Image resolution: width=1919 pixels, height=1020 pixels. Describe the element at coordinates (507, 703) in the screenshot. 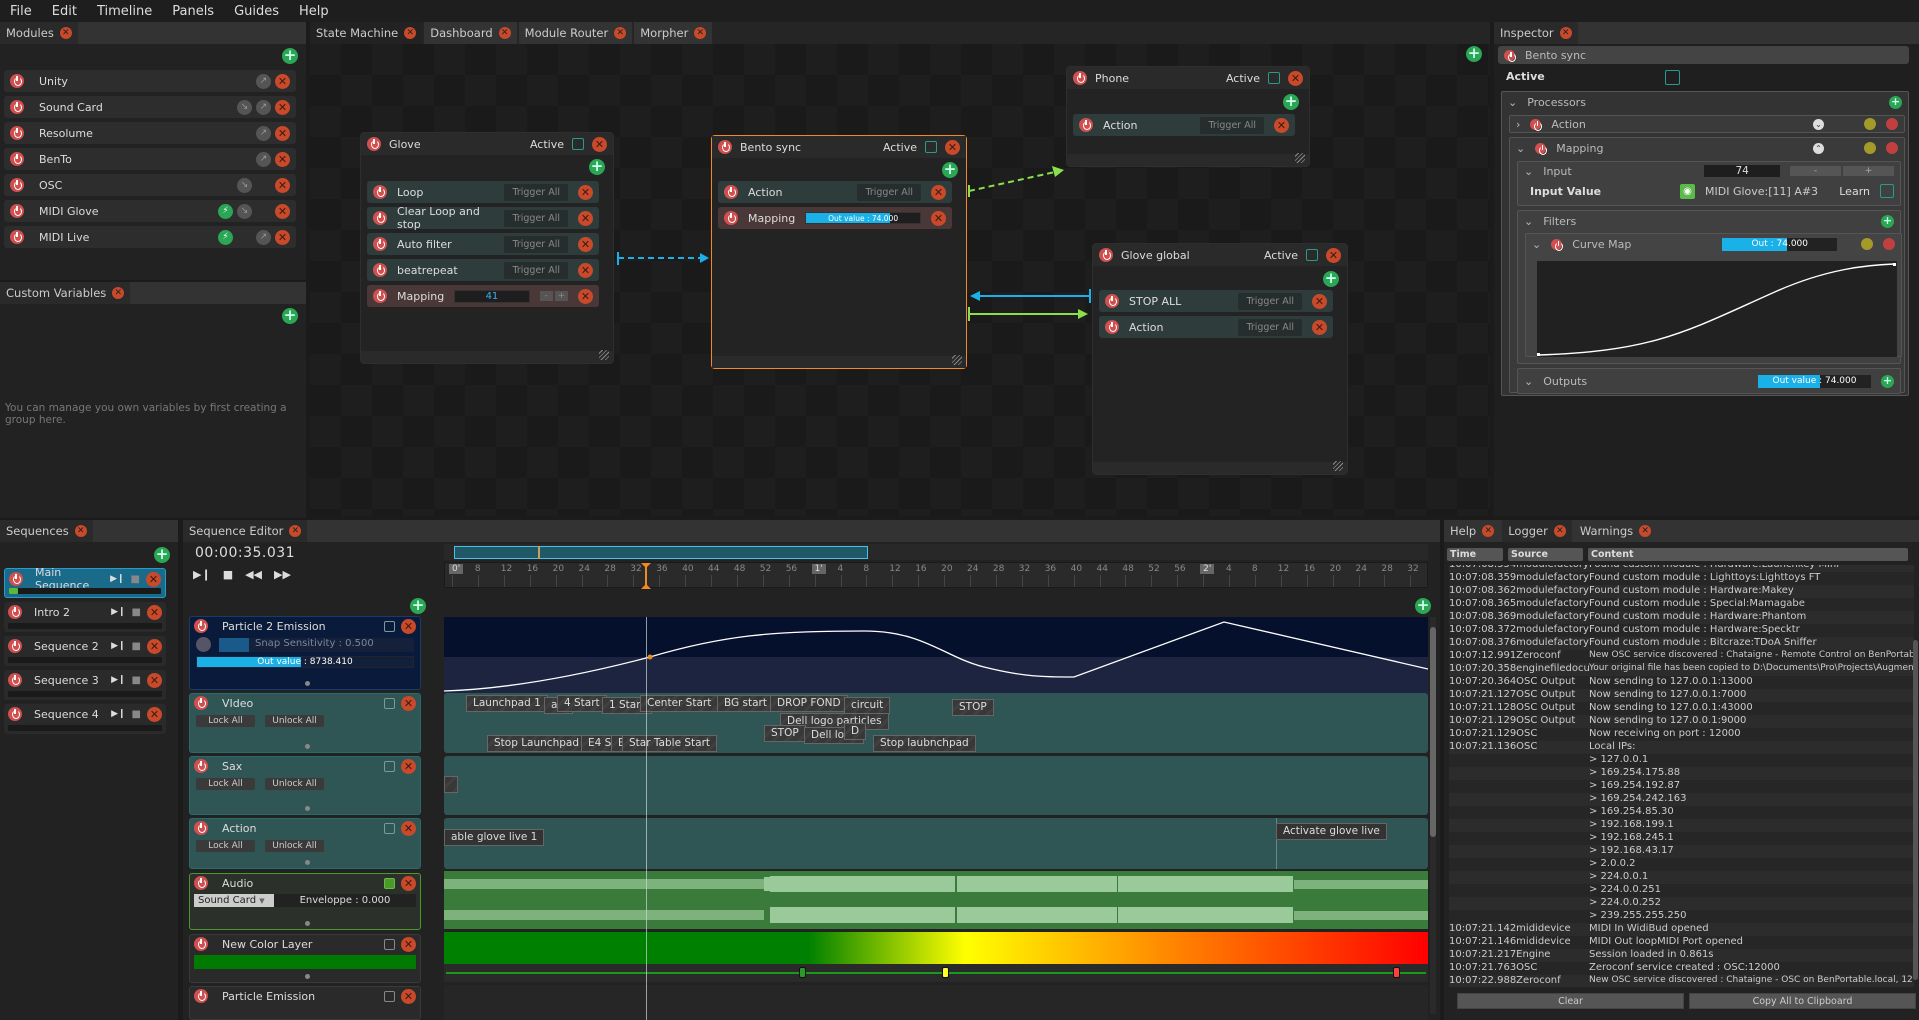

I see `trigger: Launchpad 1` at that location.